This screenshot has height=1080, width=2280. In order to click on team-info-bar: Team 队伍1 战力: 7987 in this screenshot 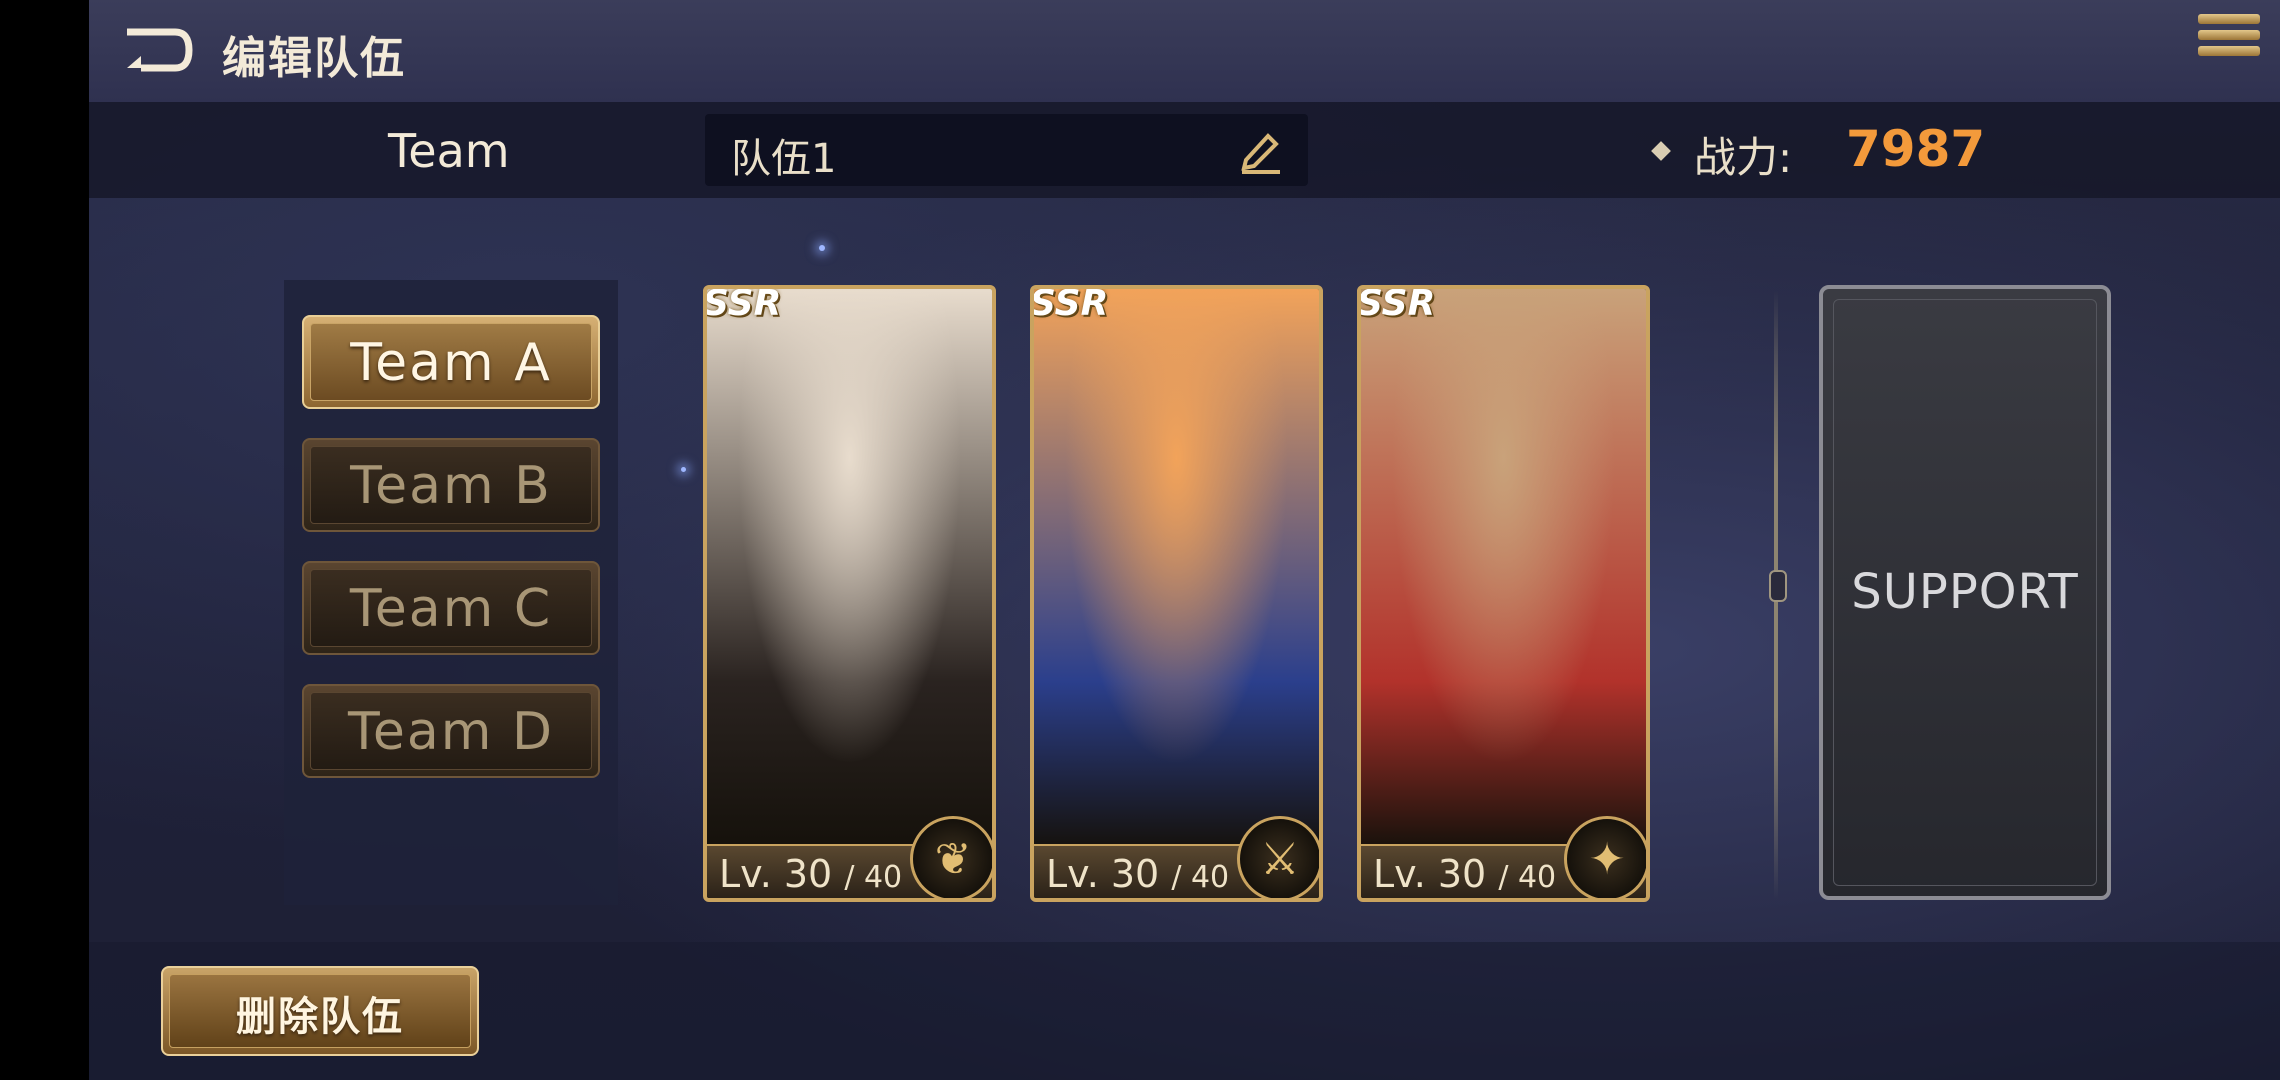, I will do `click(1184, 150)`.